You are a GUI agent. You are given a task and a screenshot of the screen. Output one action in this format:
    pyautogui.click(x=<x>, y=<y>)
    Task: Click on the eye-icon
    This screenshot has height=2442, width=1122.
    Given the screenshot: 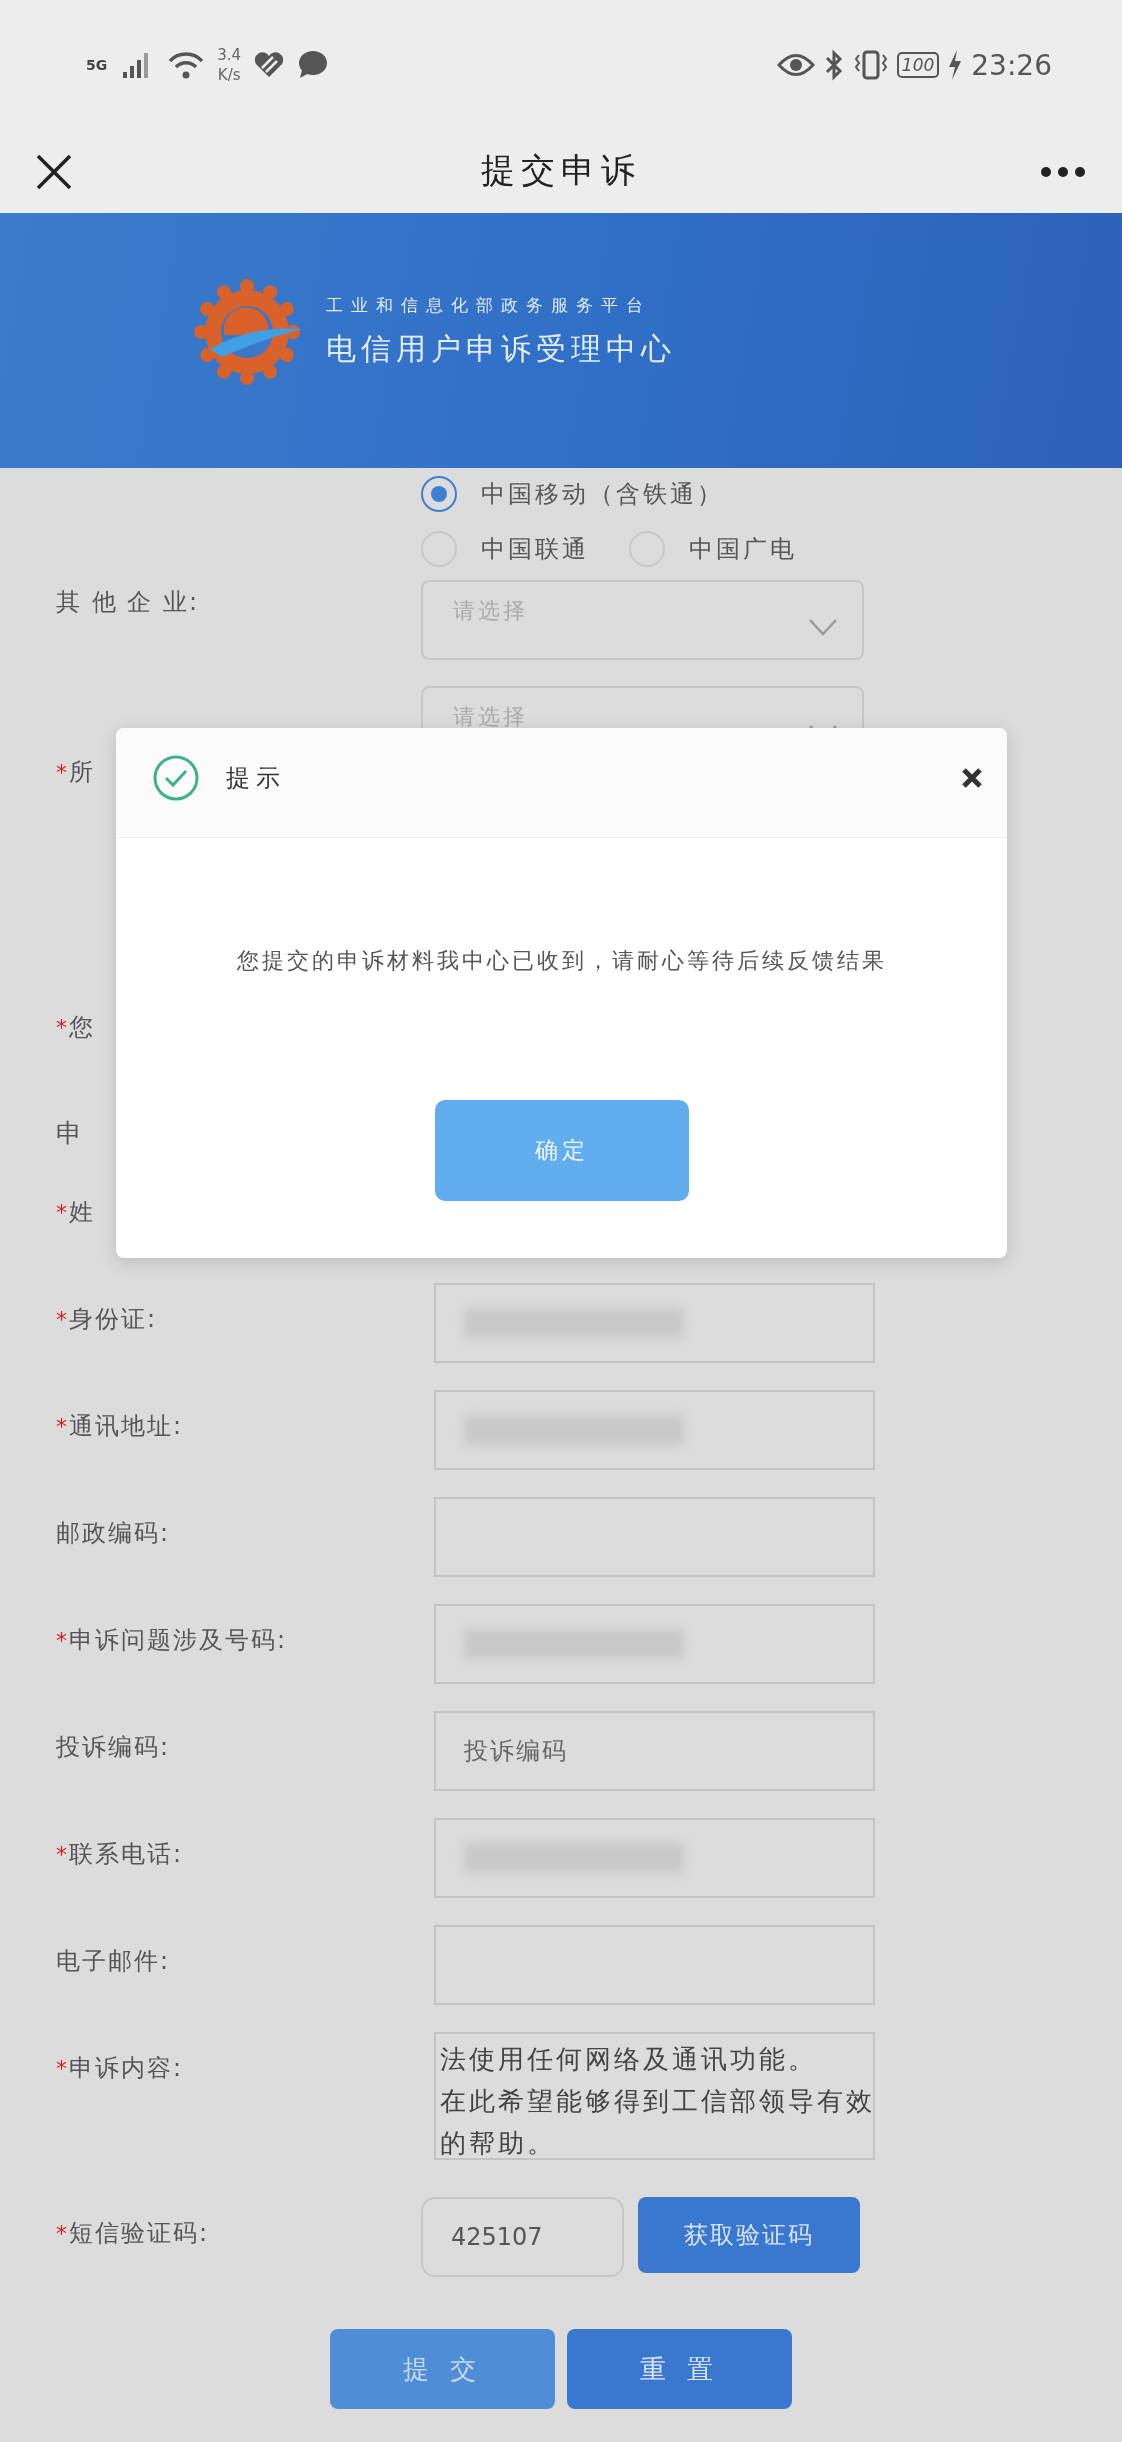 What is the action you would take?
    pyautogui.click(x=795, y=65)
    